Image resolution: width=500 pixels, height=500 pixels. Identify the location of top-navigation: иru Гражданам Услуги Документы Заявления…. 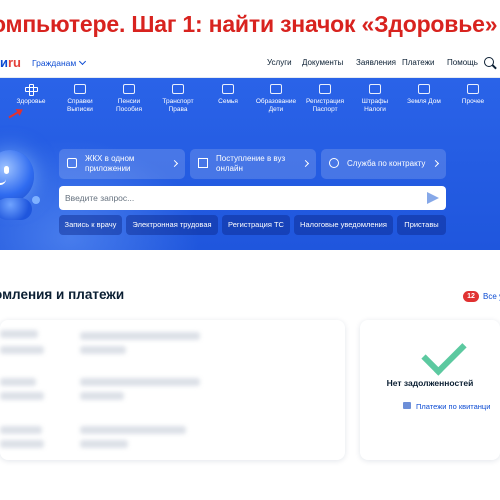
(250, 64).